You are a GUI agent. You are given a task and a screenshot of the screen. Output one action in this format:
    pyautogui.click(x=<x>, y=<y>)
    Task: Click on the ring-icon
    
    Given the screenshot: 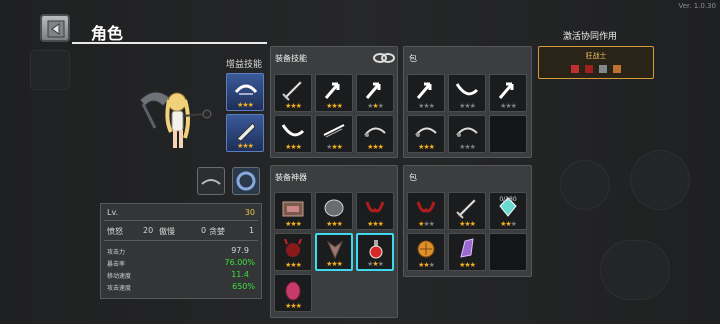 What is the action you would take?
    pyautogui.click(x=246, y=181)
    